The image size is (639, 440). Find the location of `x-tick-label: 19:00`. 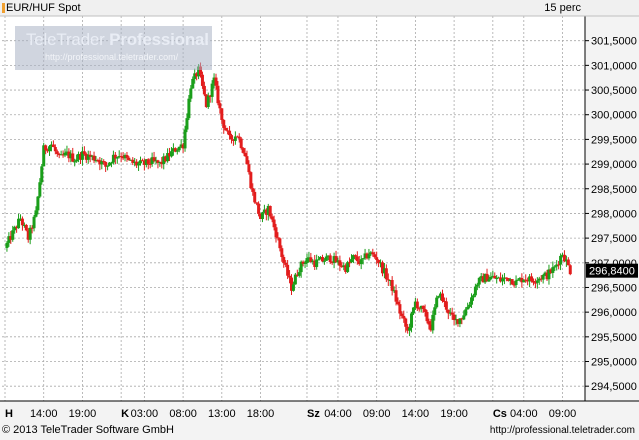

x-tick-label: 19:00 is located at coordinates (454, 414).